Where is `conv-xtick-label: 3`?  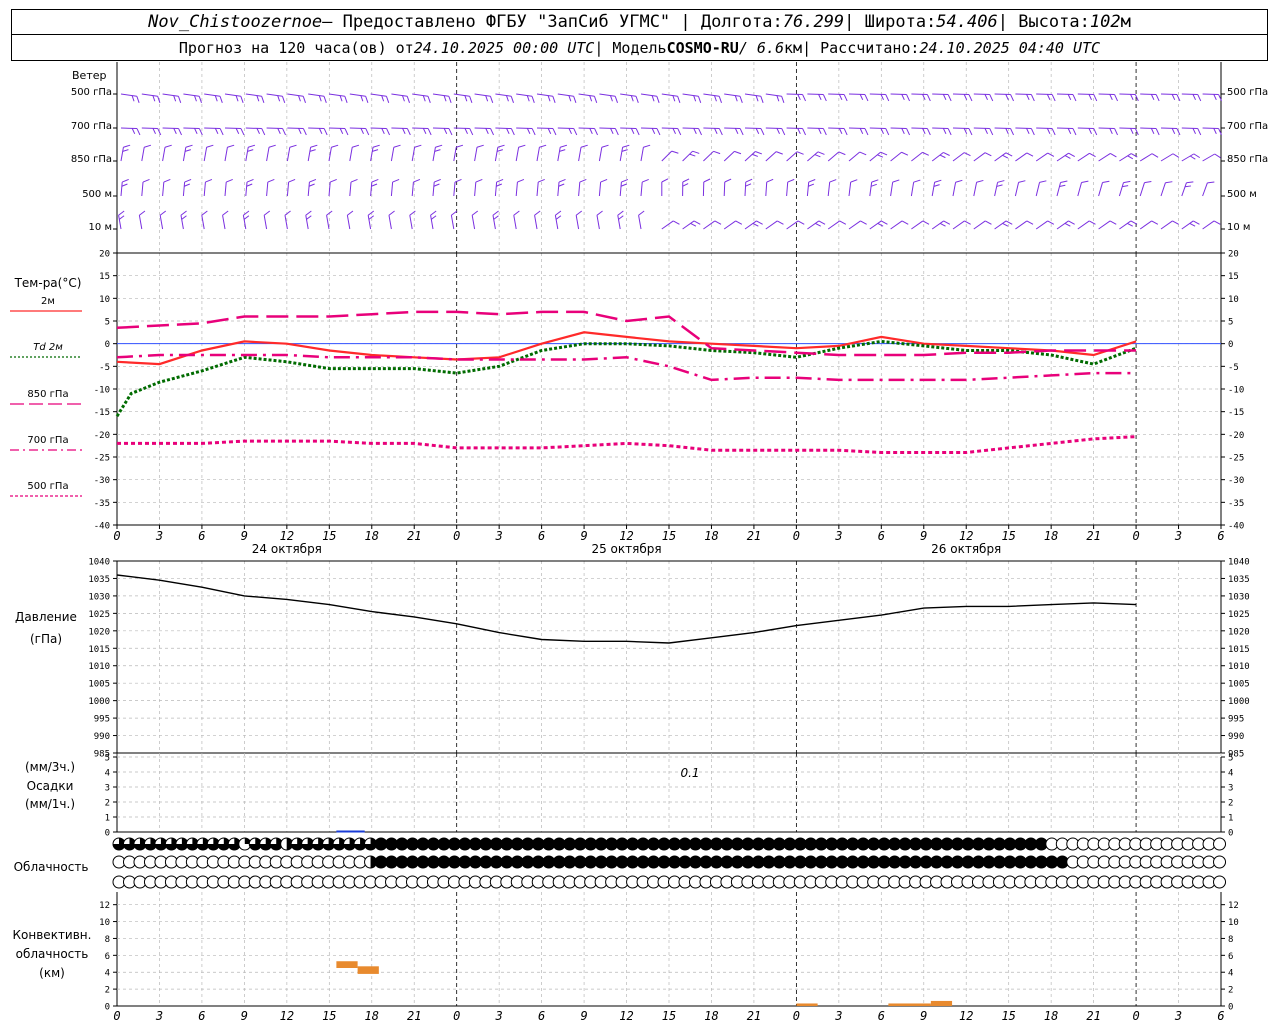
conv-xtick-label: 3 is located at coordinates (159, 1016).